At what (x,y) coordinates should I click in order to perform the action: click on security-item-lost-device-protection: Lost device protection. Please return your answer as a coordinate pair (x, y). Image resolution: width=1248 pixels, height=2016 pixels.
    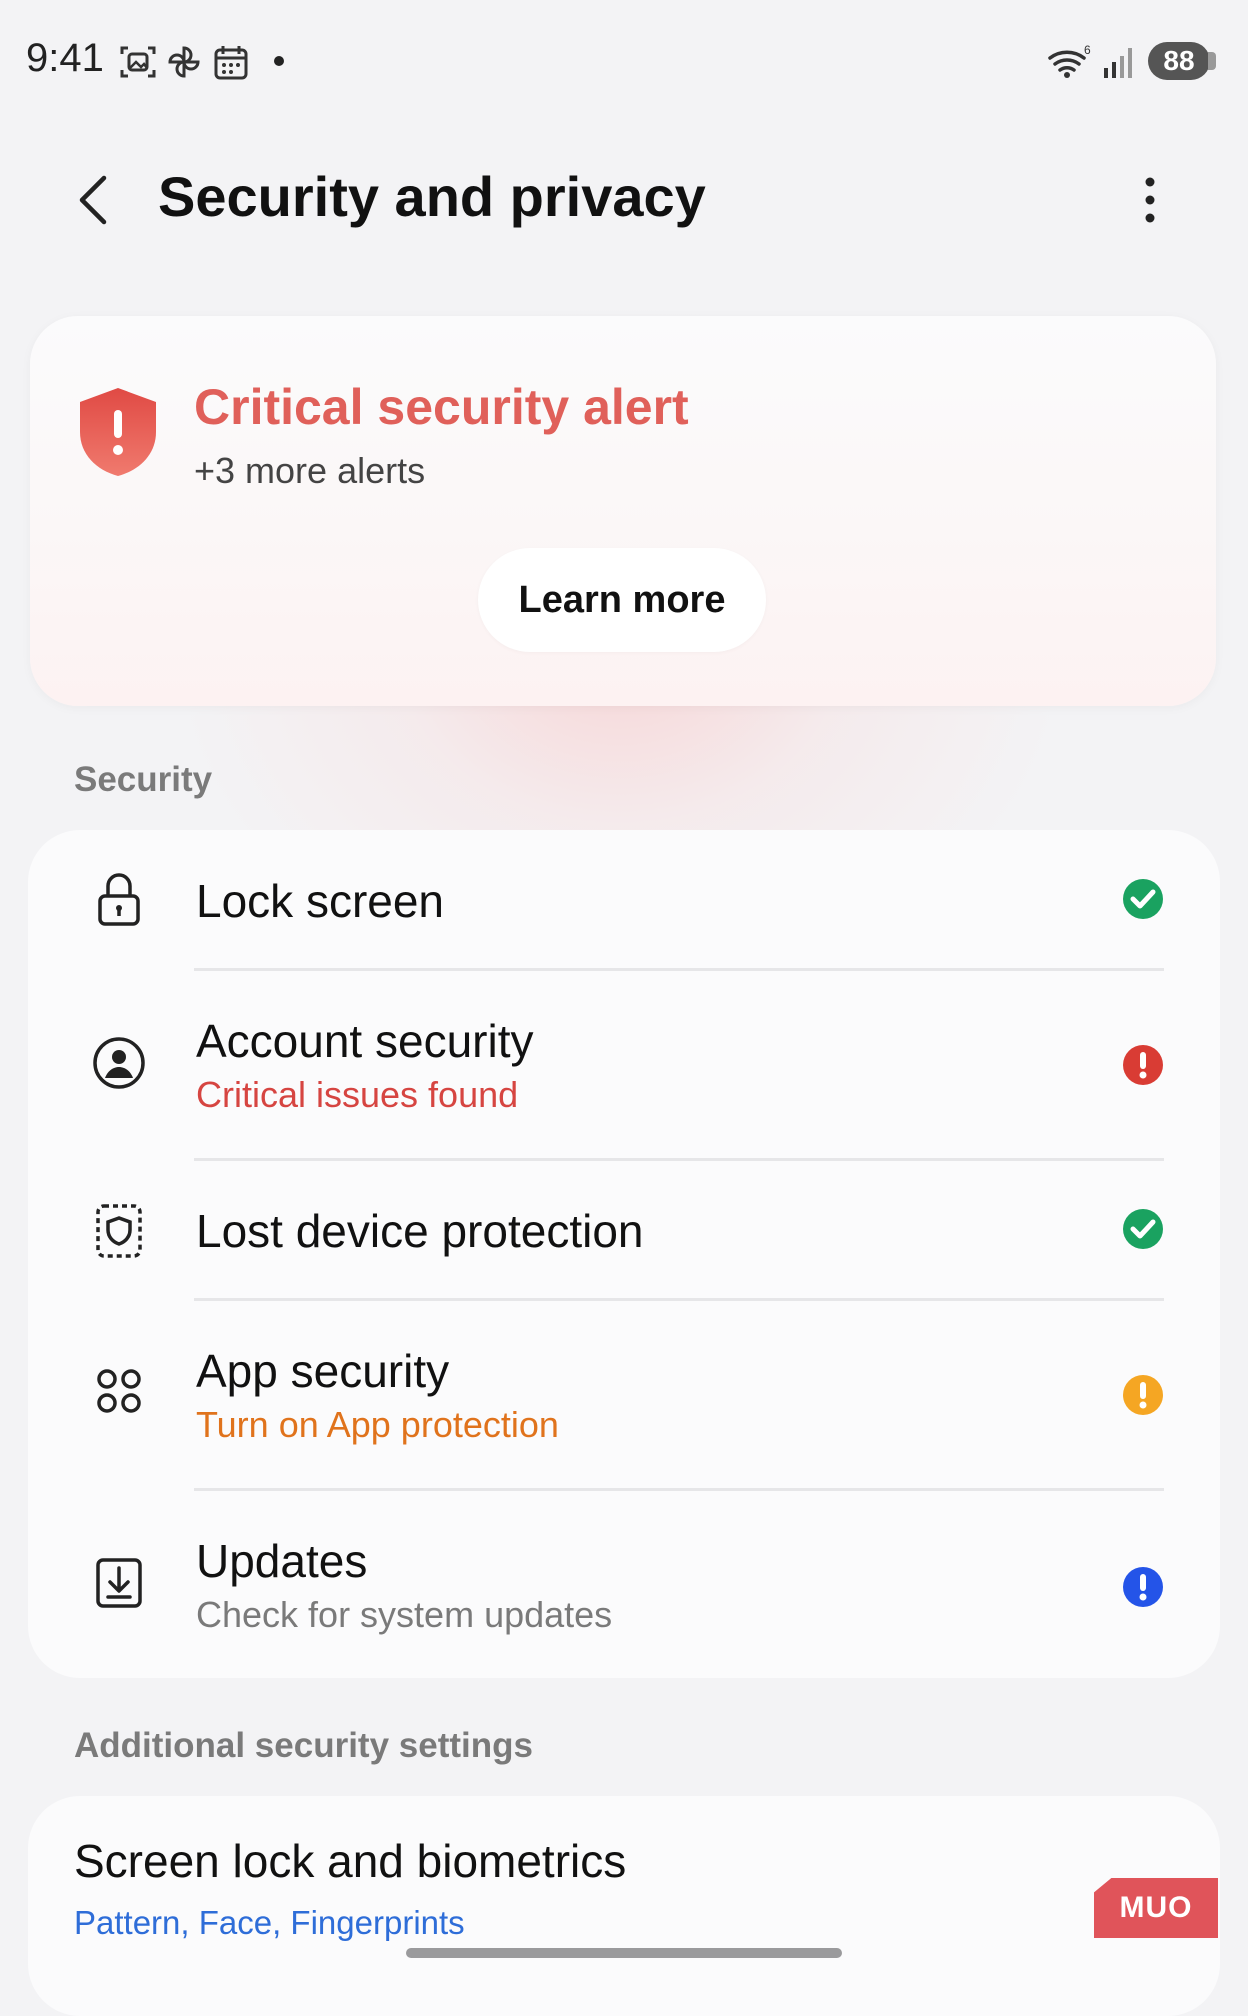
    Looking at the image, I should click on (624, 1230).